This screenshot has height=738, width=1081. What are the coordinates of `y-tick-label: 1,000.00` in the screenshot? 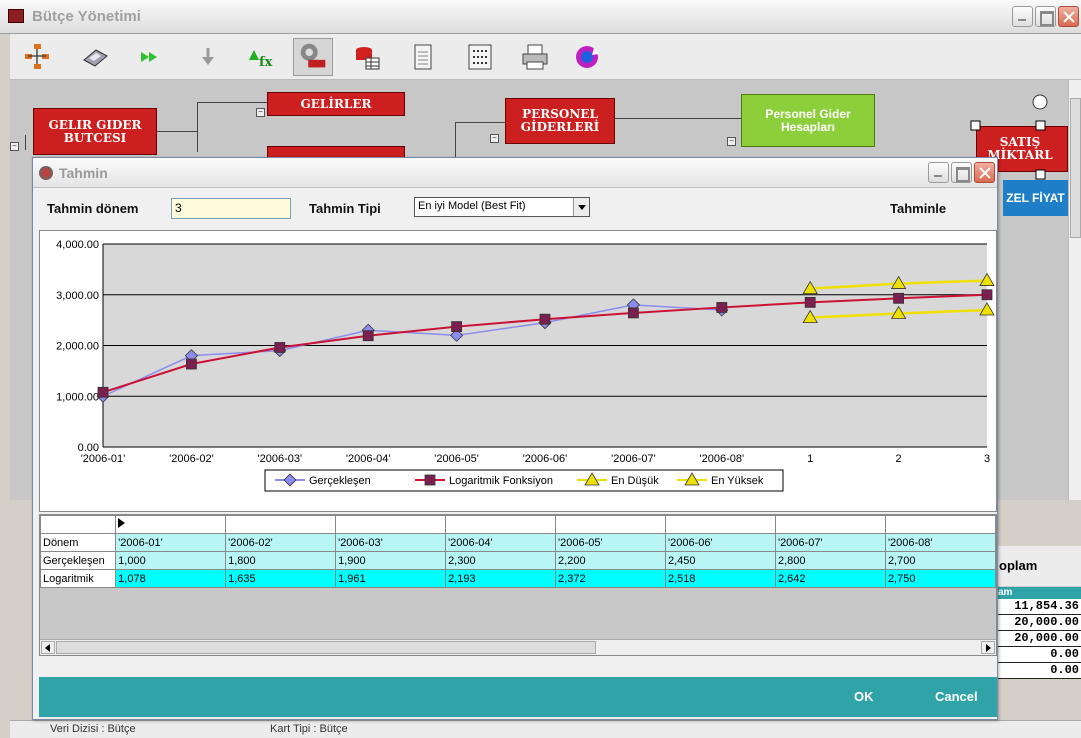 It's located at (77, 397).